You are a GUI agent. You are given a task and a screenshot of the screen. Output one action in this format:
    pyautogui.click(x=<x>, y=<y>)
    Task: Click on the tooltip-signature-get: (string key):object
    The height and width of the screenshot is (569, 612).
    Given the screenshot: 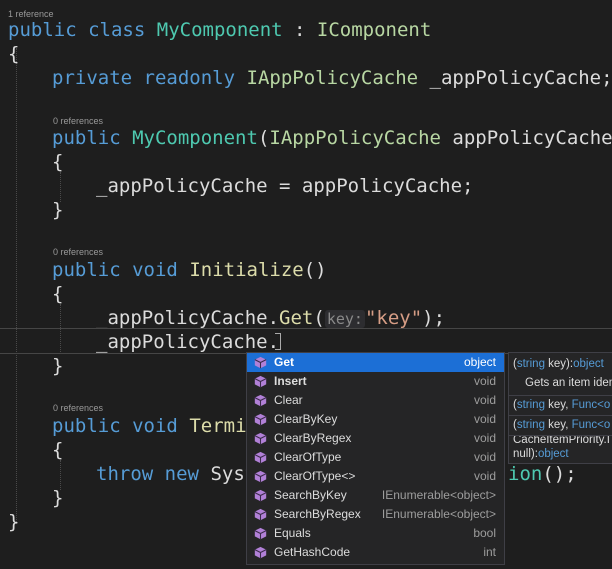 What is the action you would take?
    pyautogui.click(x=558, y=364)
    